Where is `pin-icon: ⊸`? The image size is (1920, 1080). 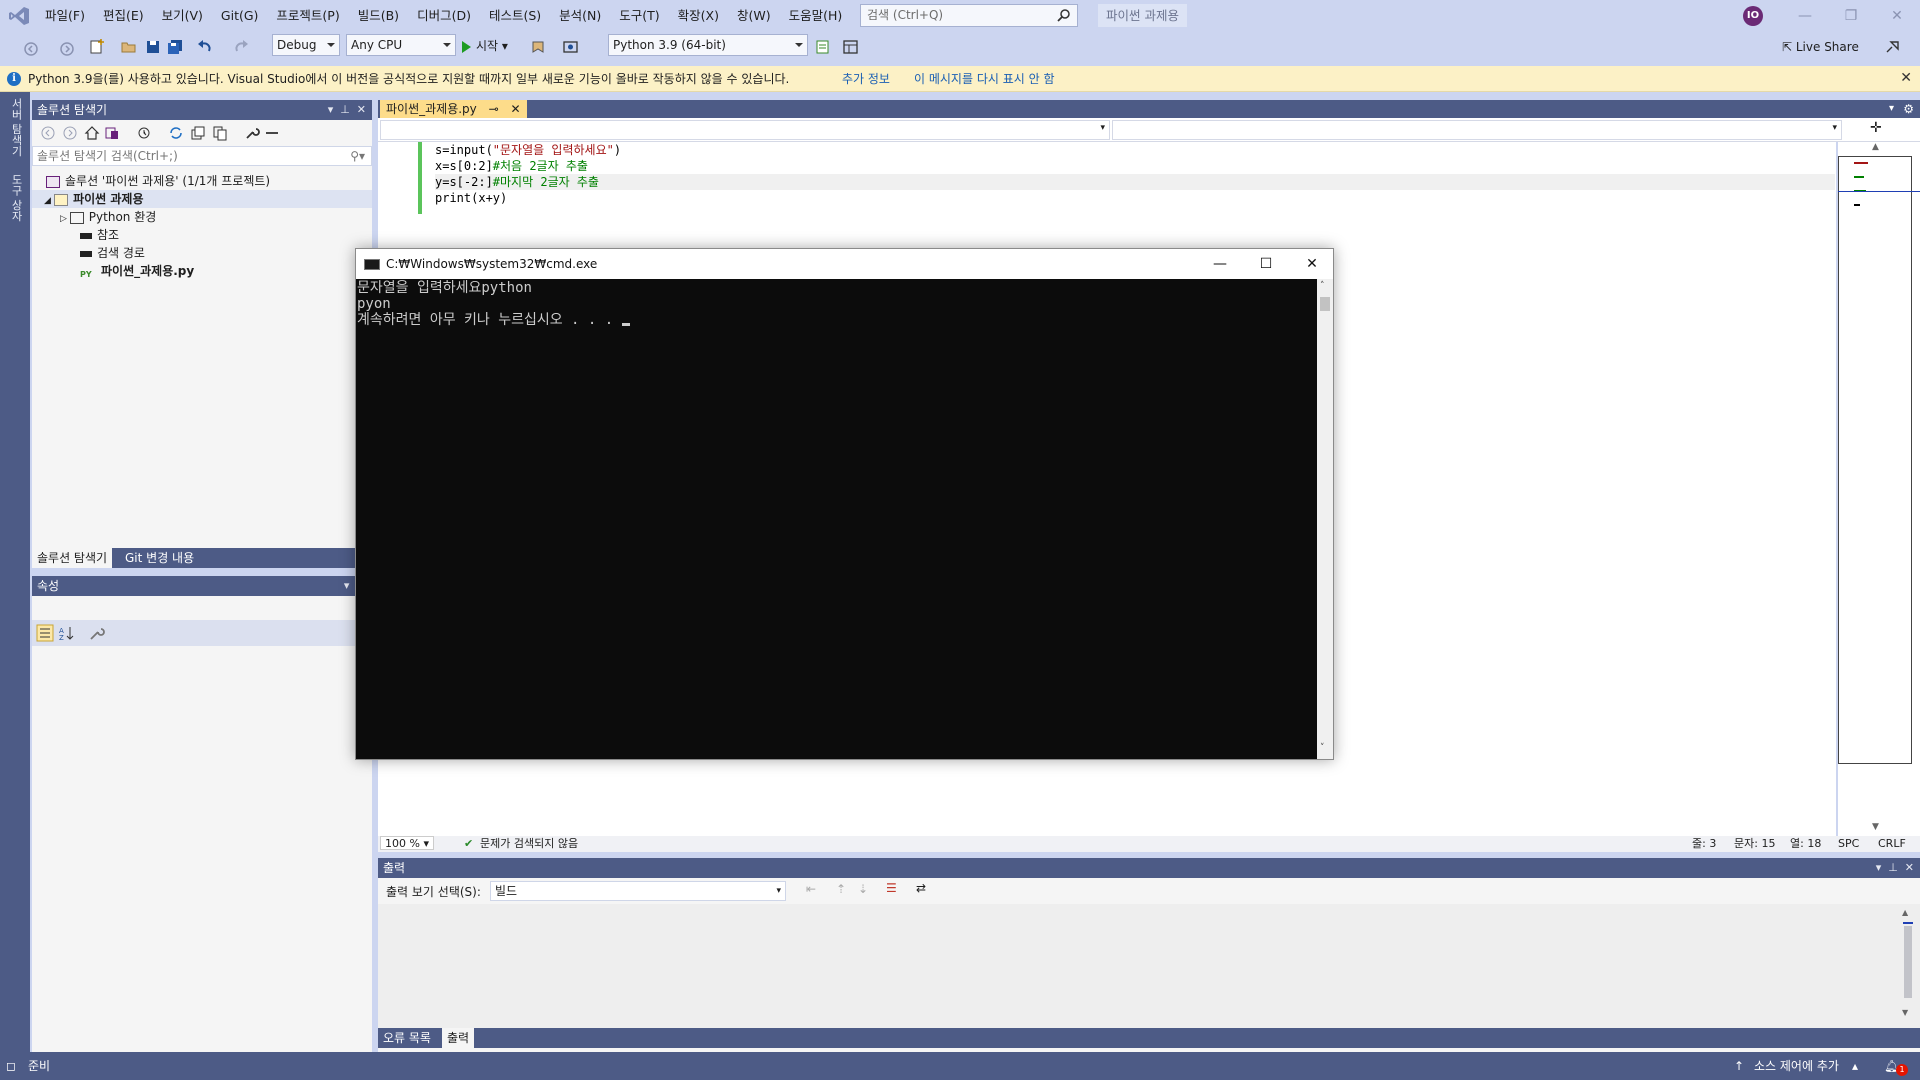 pin-icon: ⊸ is located at coordinates (494, 109).